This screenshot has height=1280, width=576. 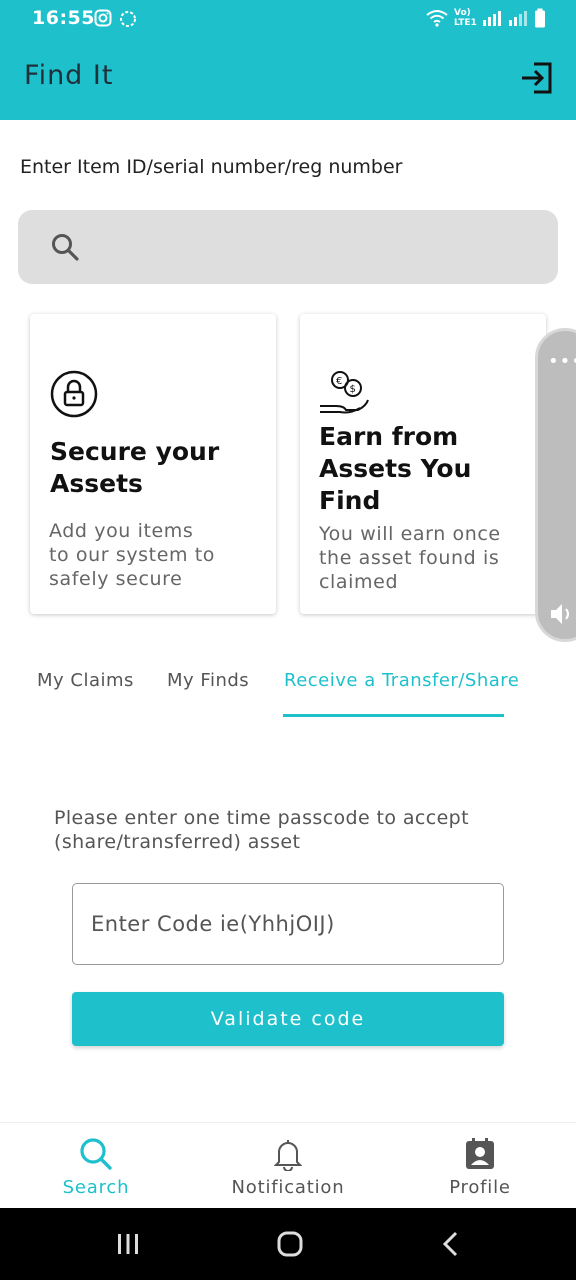 I want to click on bottom-nav: Search Notification Profile, so click(x=288, y=1165).